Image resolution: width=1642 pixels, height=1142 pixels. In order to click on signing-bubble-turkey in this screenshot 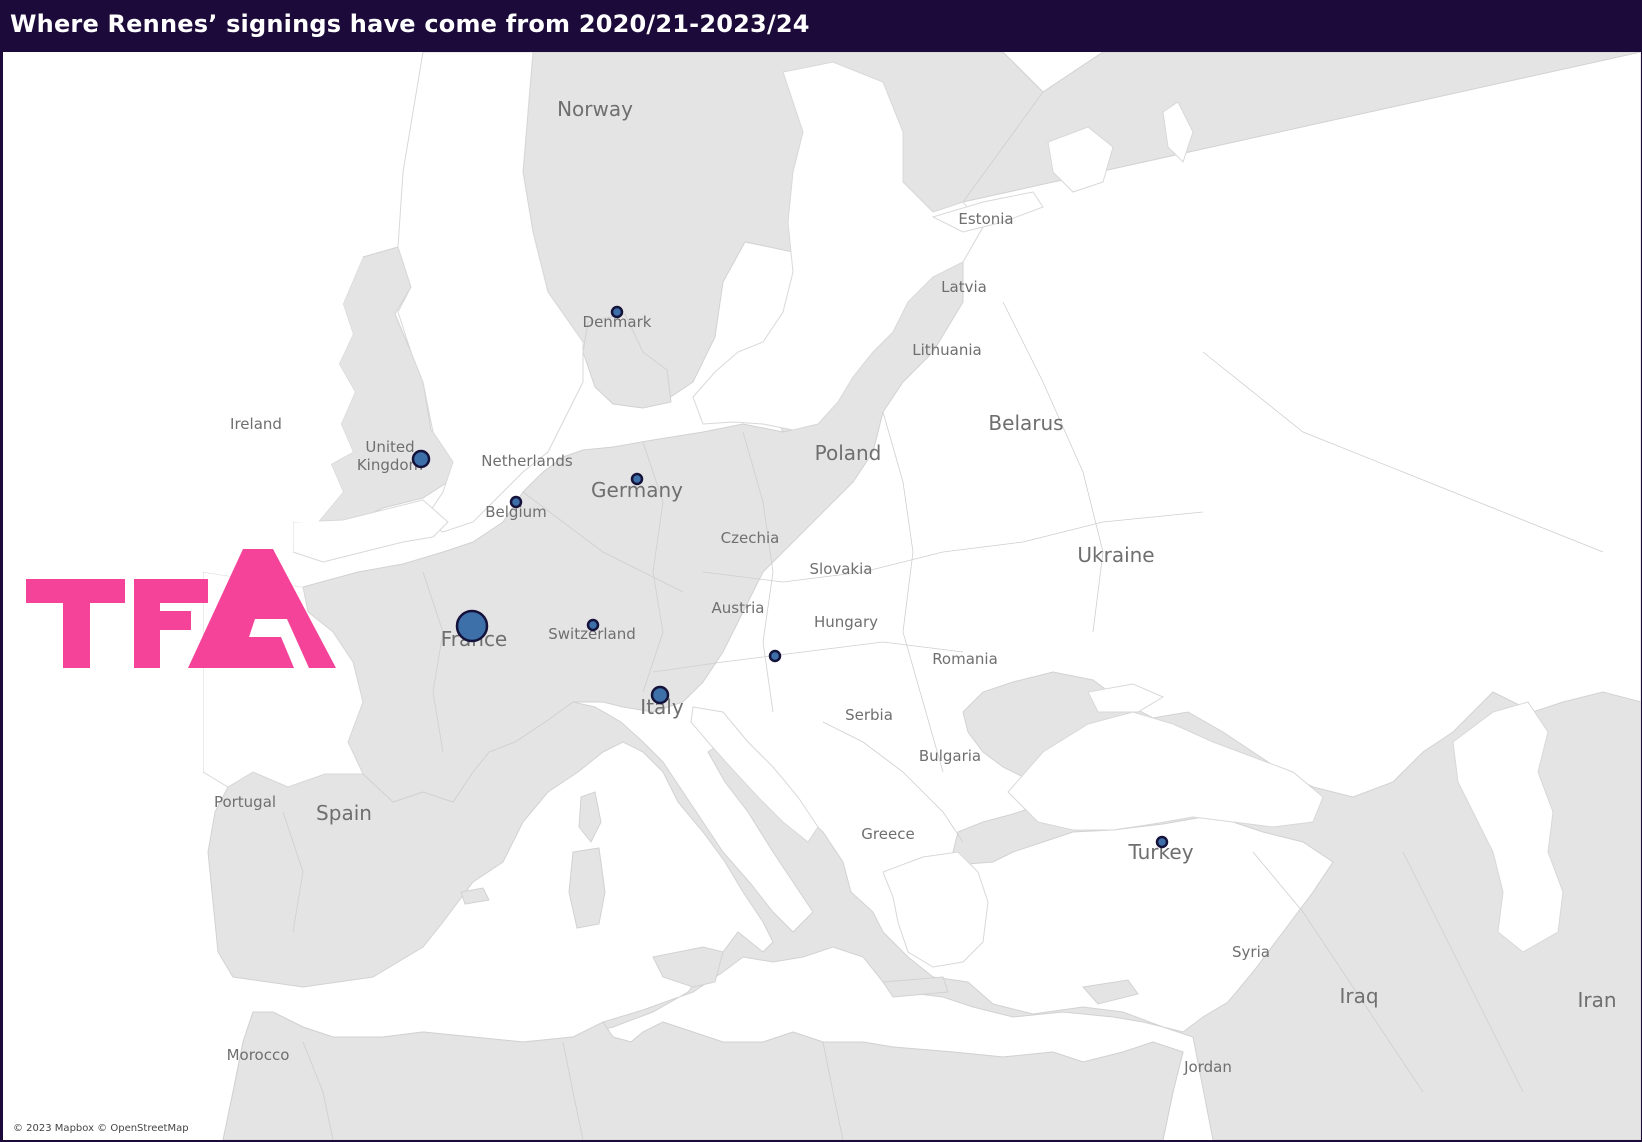, I will do `click(1162, 842)`.